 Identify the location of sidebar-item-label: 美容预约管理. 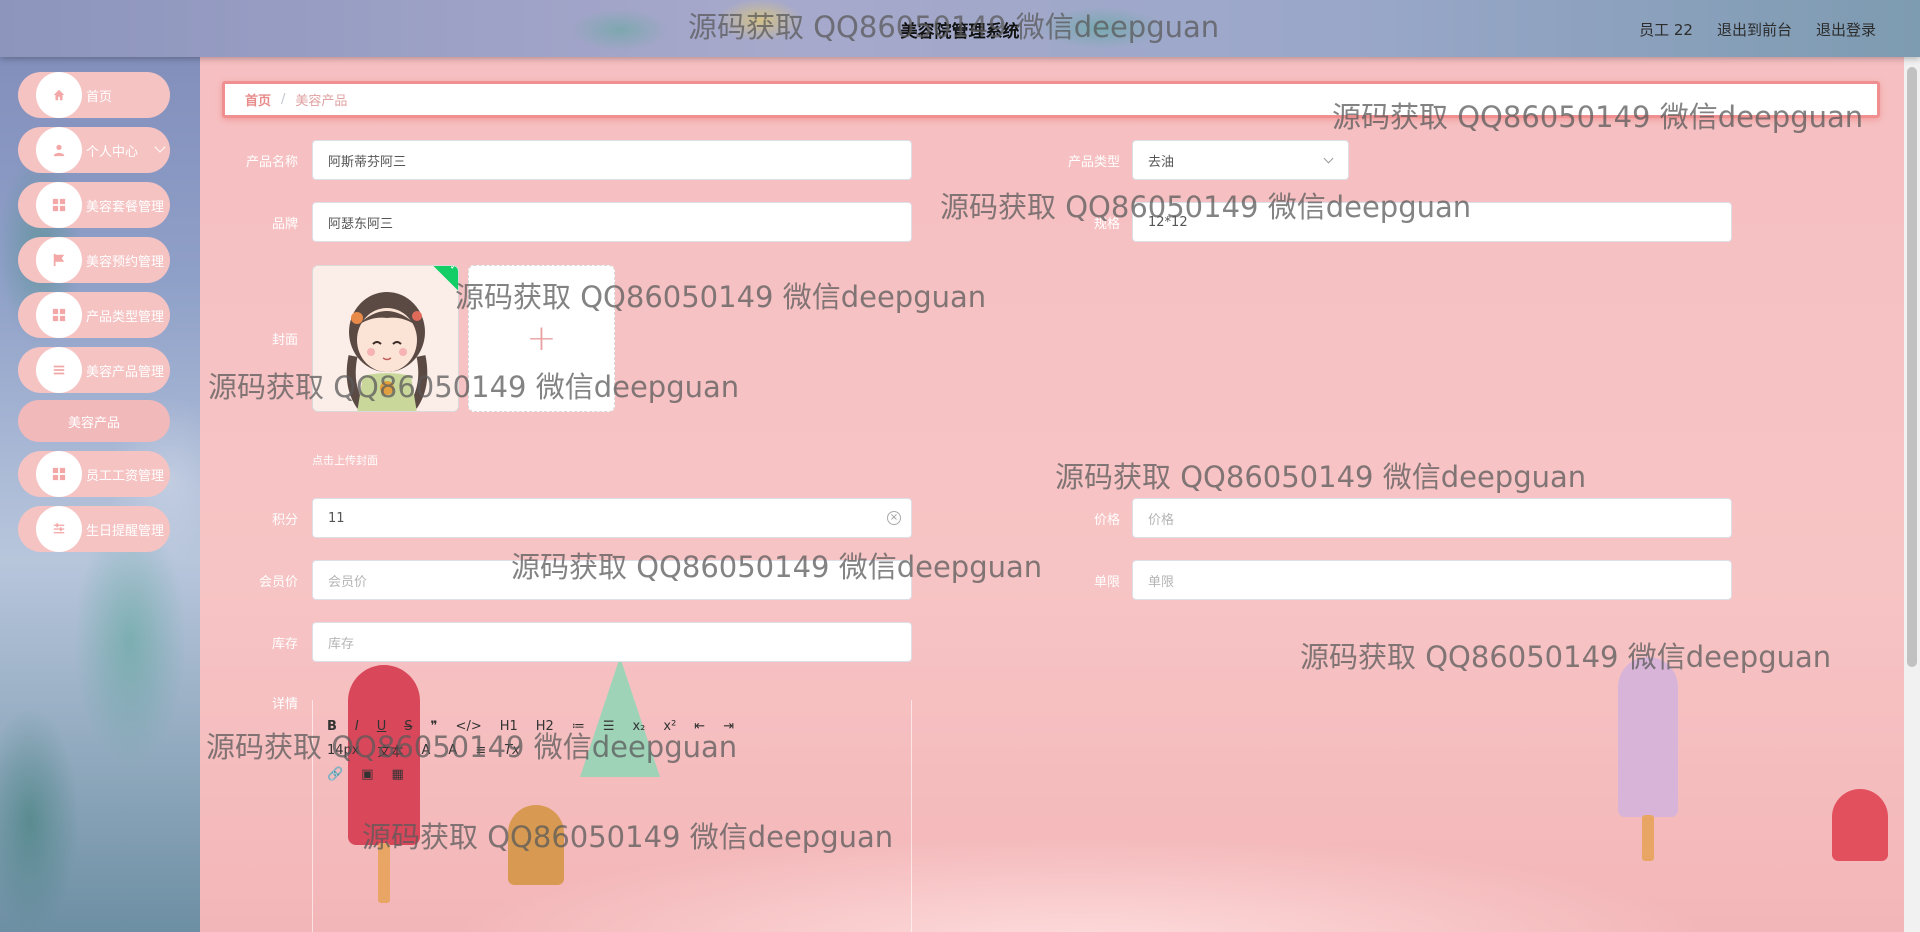
(125, 262).